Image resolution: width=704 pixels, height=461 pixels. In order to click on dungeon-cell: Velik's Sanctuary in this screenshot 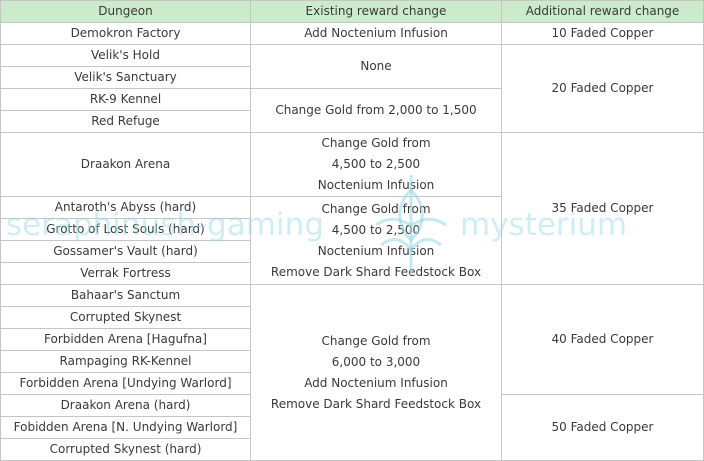, I will do `click(125, 77)`.